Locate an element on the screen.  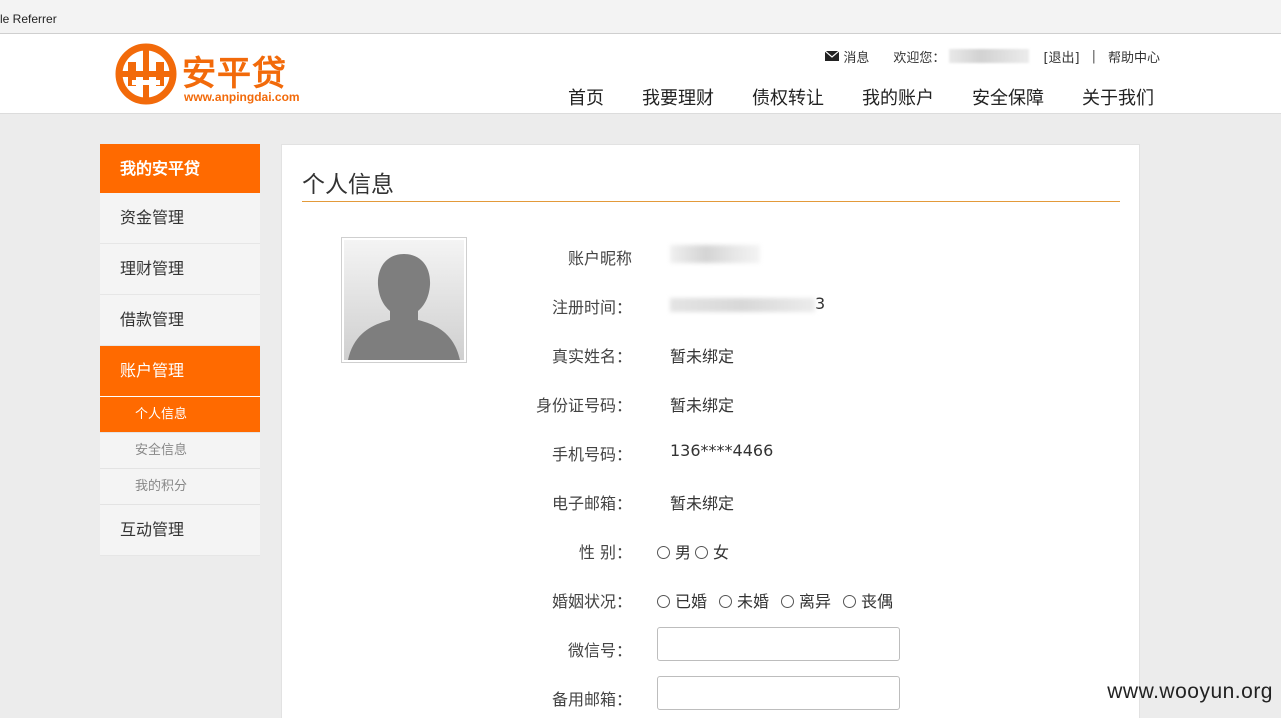
sidebar-subitem-personal-info: 个人信息 is located at coordinates (180, 415).